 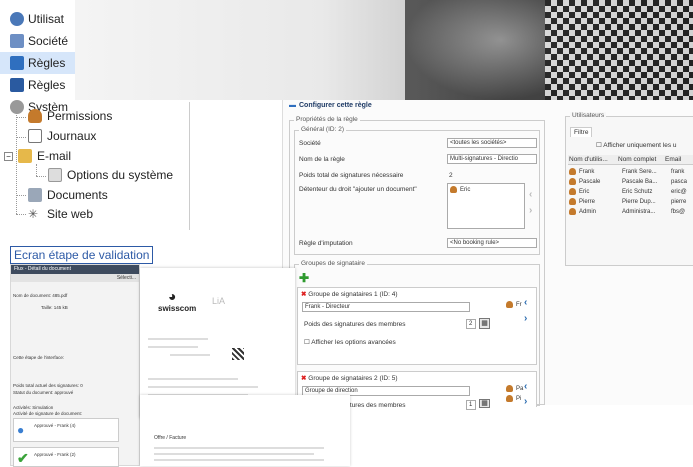 I want to click on rule-name-input: Multi-signatures - Directio, so click(x=492, y=159).